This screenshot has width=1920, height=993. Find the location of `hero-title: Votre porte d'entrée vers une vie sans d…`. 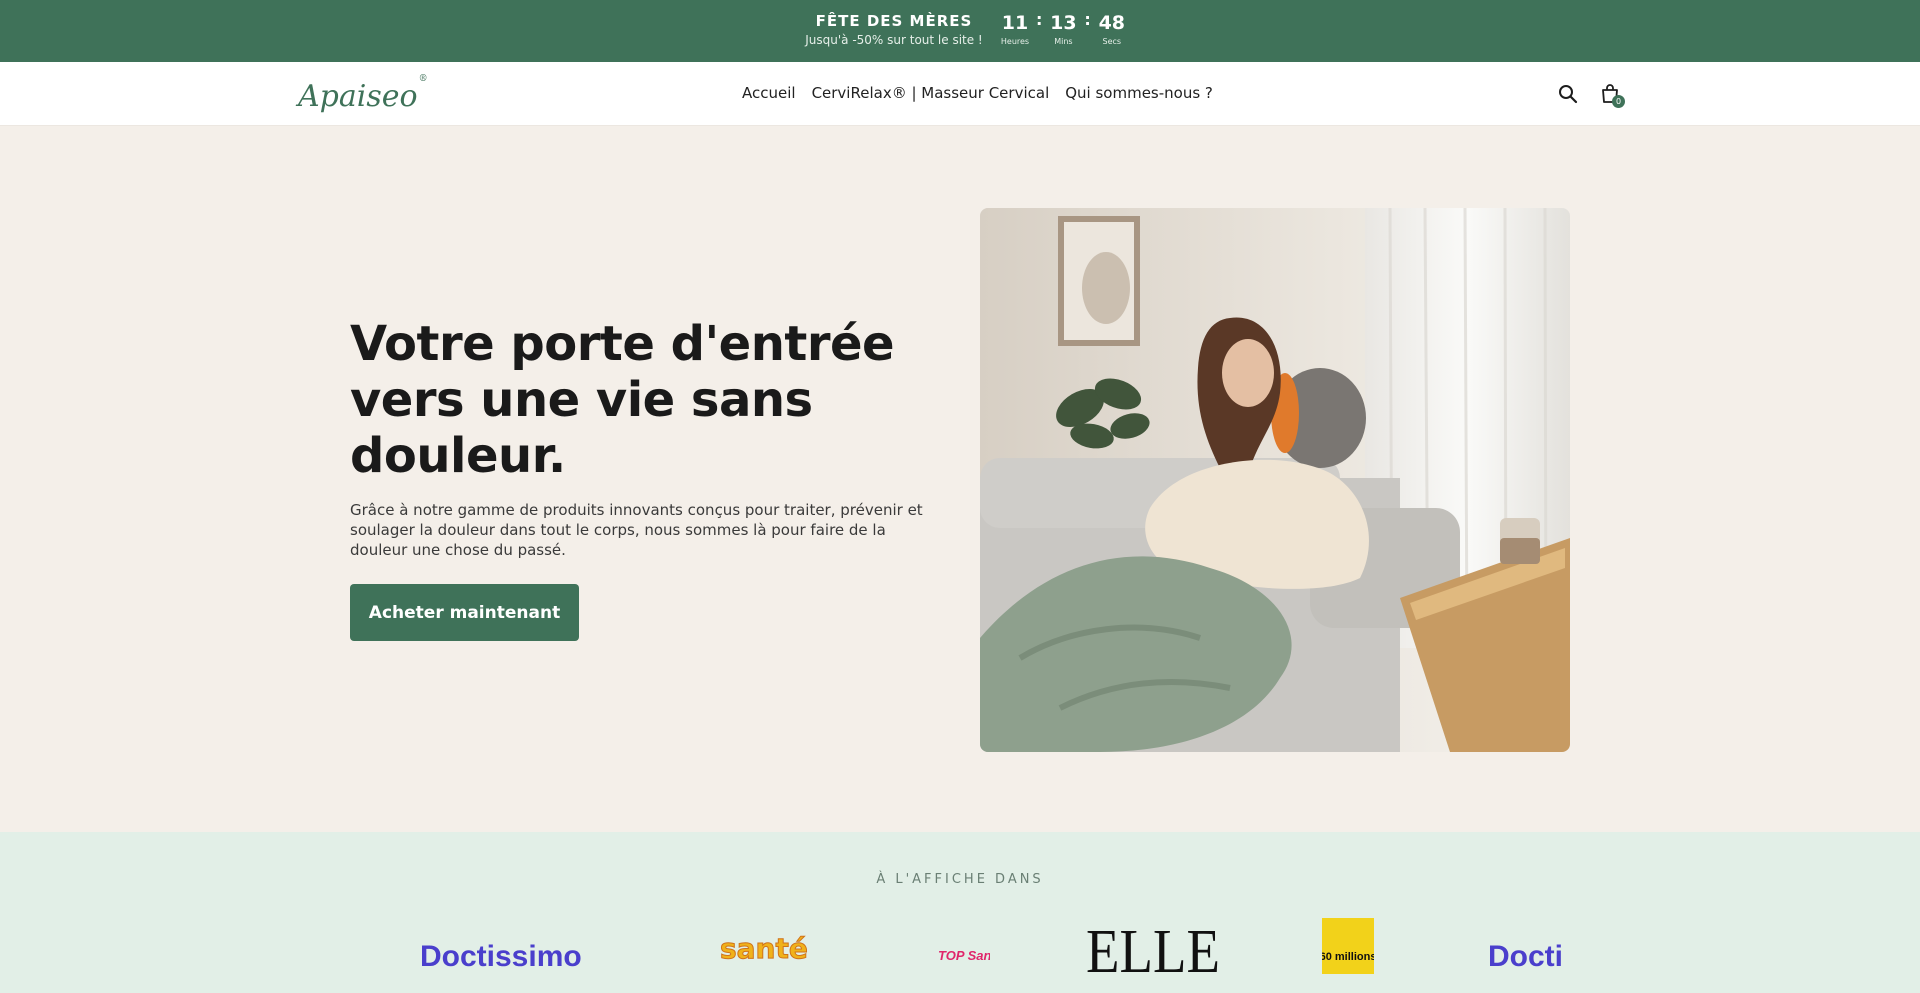

hero-title: Votre porte d'entrée vers une vie sans d… is located at coordinates (622, 400).